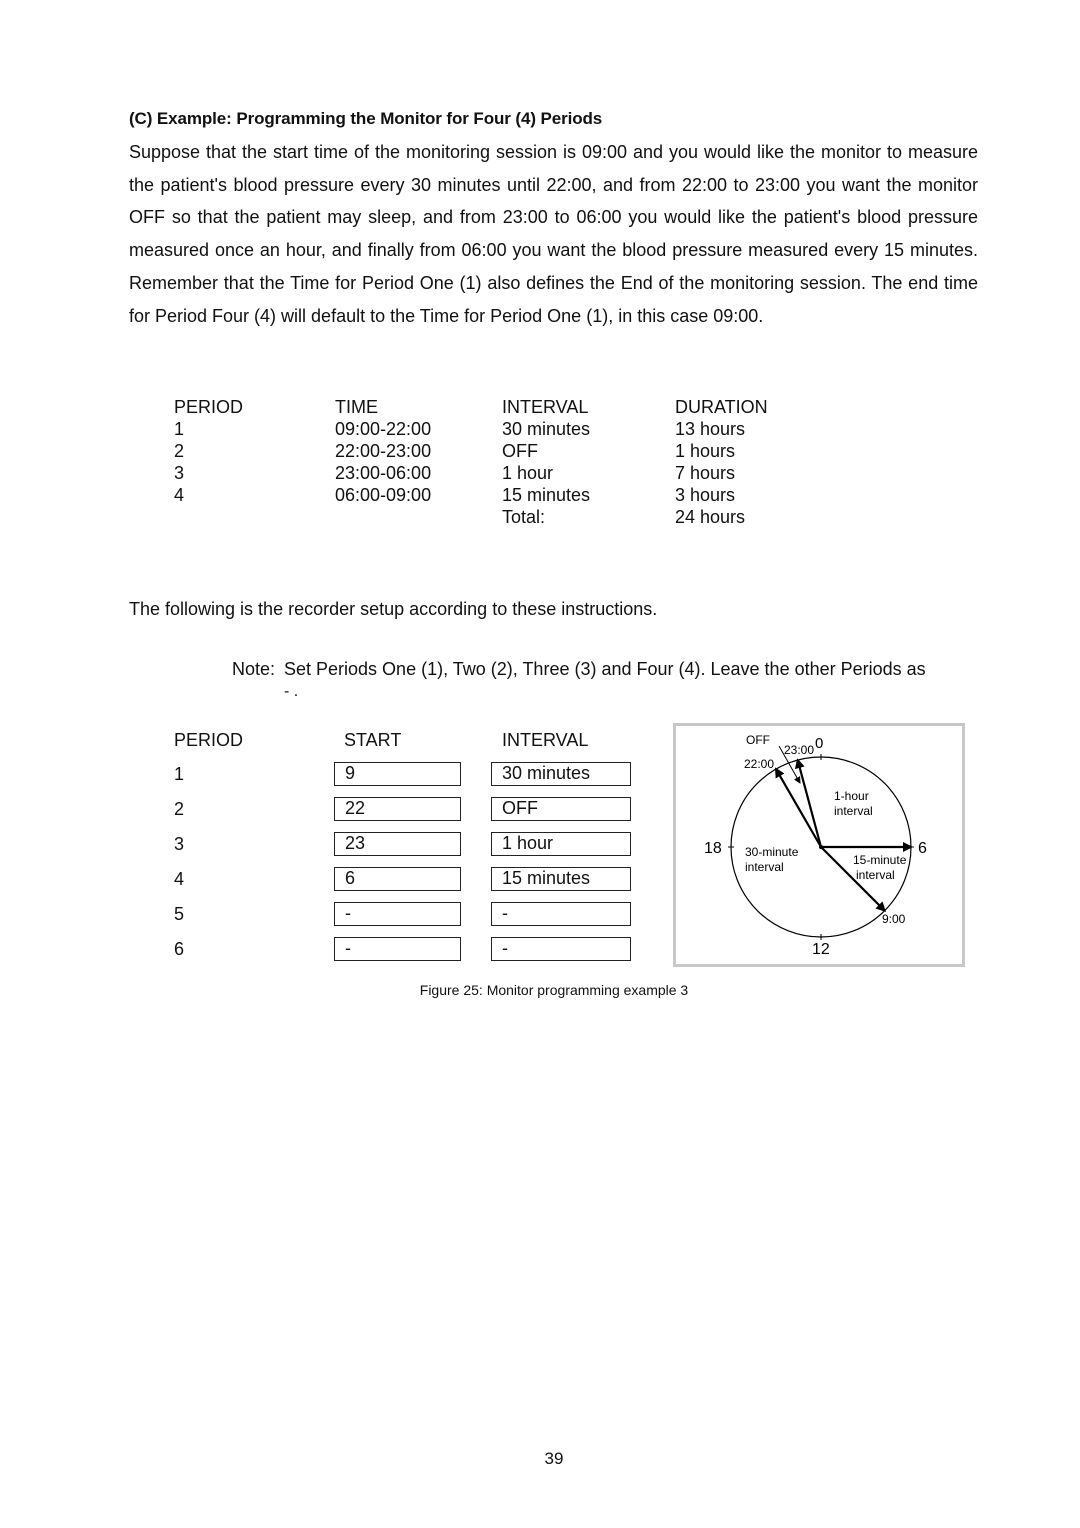 The width and height of the screenshot is (1080, 1528). What do you see at coordinates (758, 740) in the screenshot?
I see `label-off: OFF` at bounding box center [758, 740].